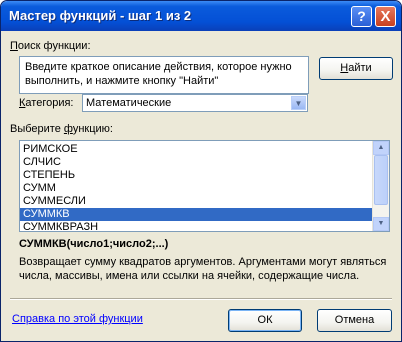  What do you see at coordinates (361, 16) in the screenshot?
I see `help-button: ?` at bounding box center [361, 16].